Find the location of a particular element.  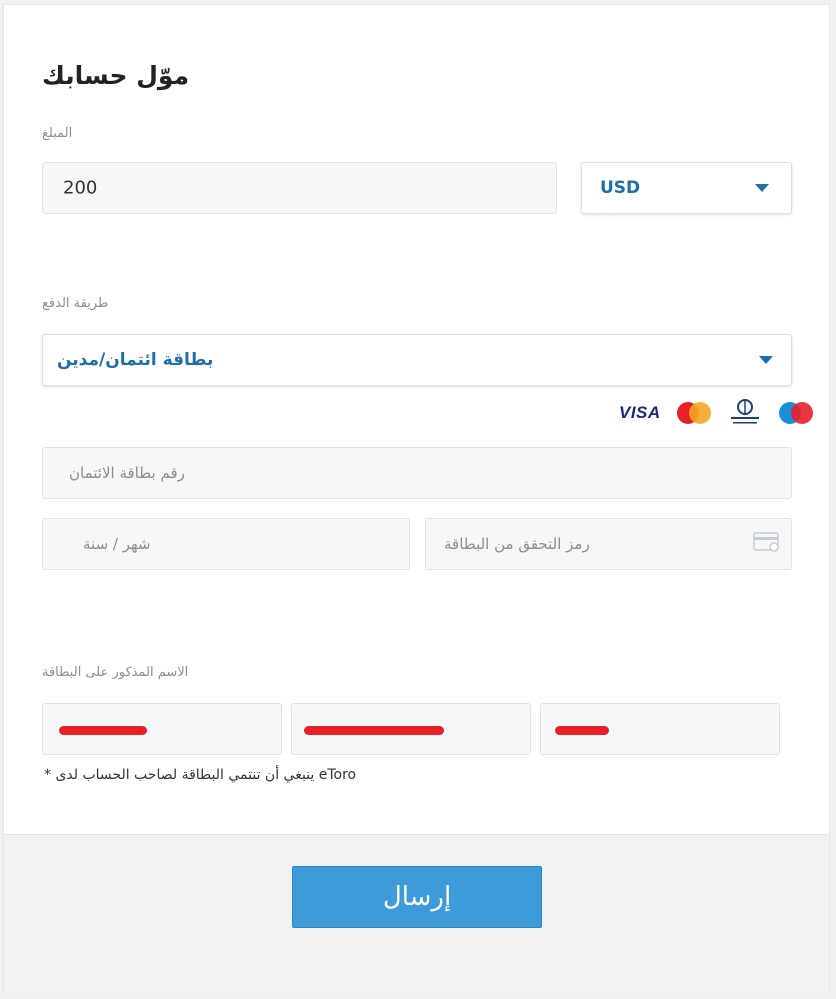

payment-method-select: بطاقة ائتمان/مدين is located at coordinates (417, 360).